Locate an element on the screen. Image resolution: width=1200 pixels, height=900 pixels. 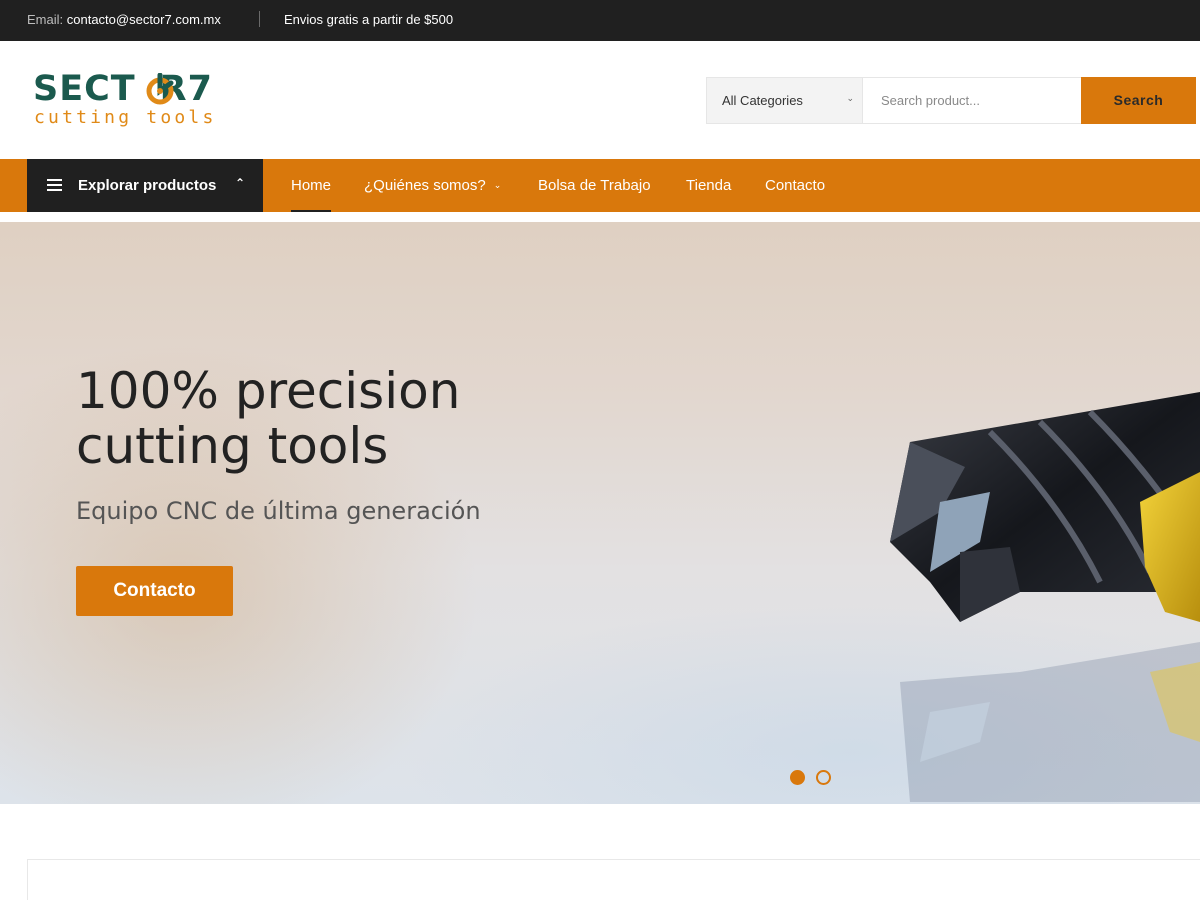
hero-contact-button: Contacto is located at coordinates (154, 591).